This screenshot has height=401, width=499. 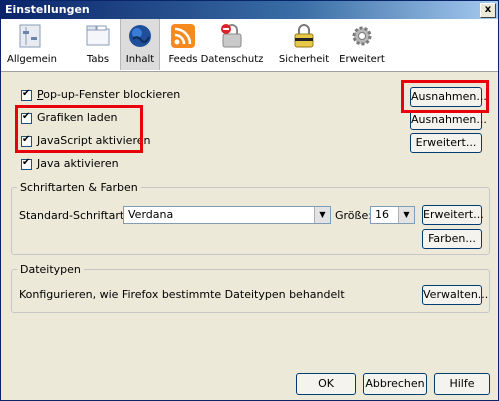 I want to click on popup-label: Pop-up-Fenster blockieren, so click(x=109, y=94).